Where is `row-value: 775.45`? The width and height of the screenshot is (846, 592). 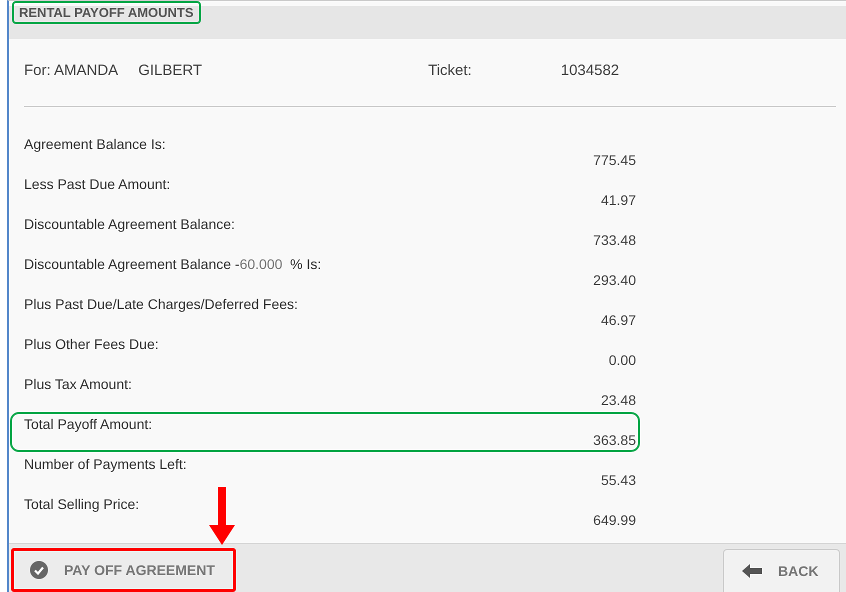 row-value: 775.45 is located at coordinates (615, 161).